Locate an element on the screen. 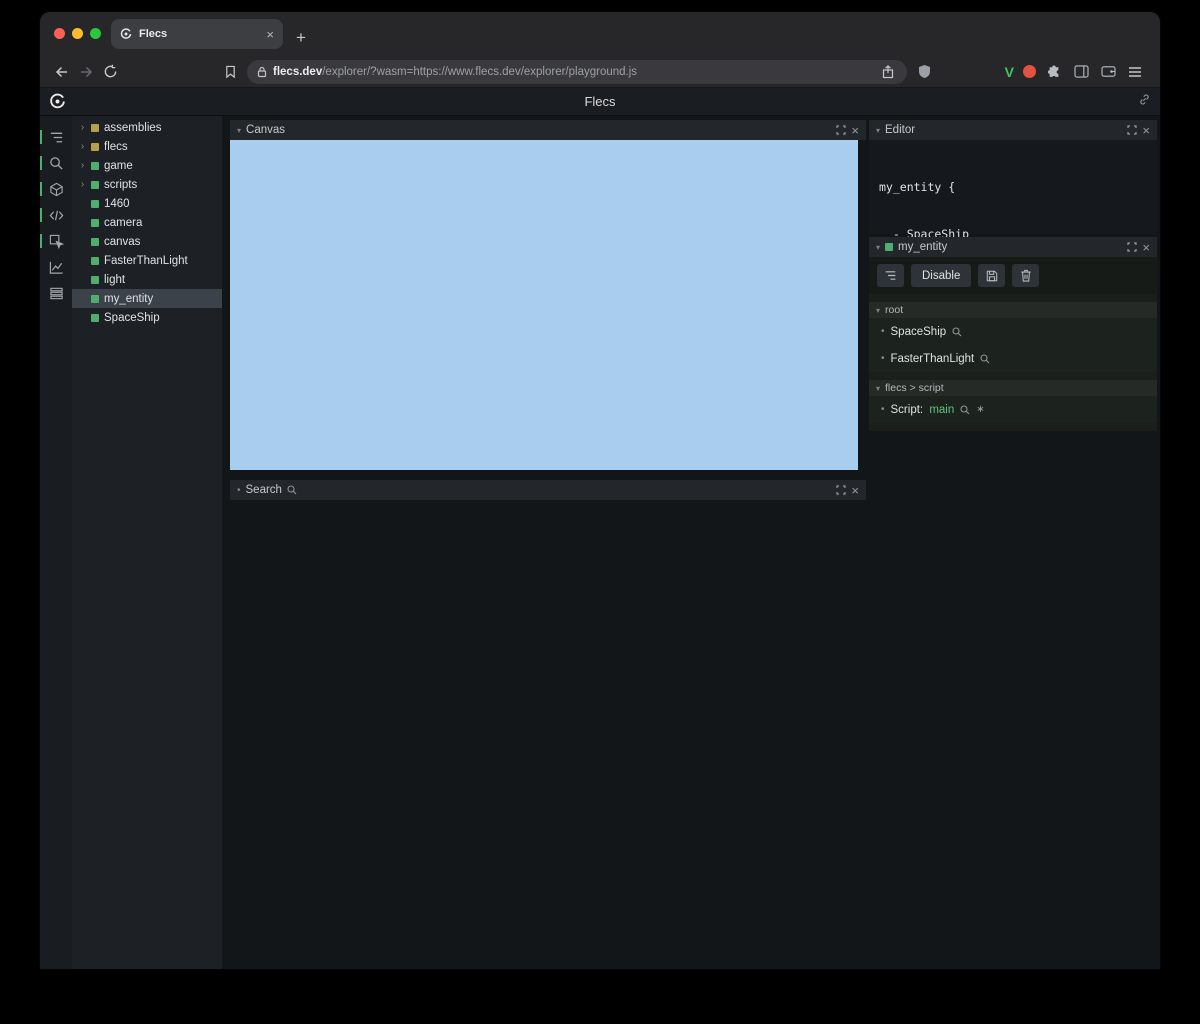 The image size is (1200, 1024). component-label: SpaceShip is located at coordinates (918, 331).